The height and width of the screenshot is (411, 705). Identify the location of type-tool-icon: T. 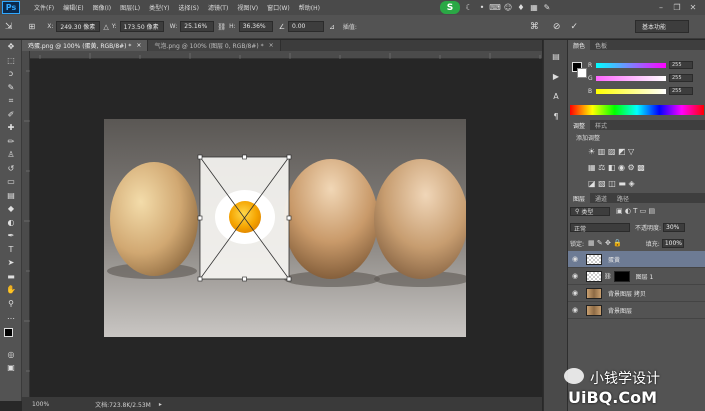
(11, 250).